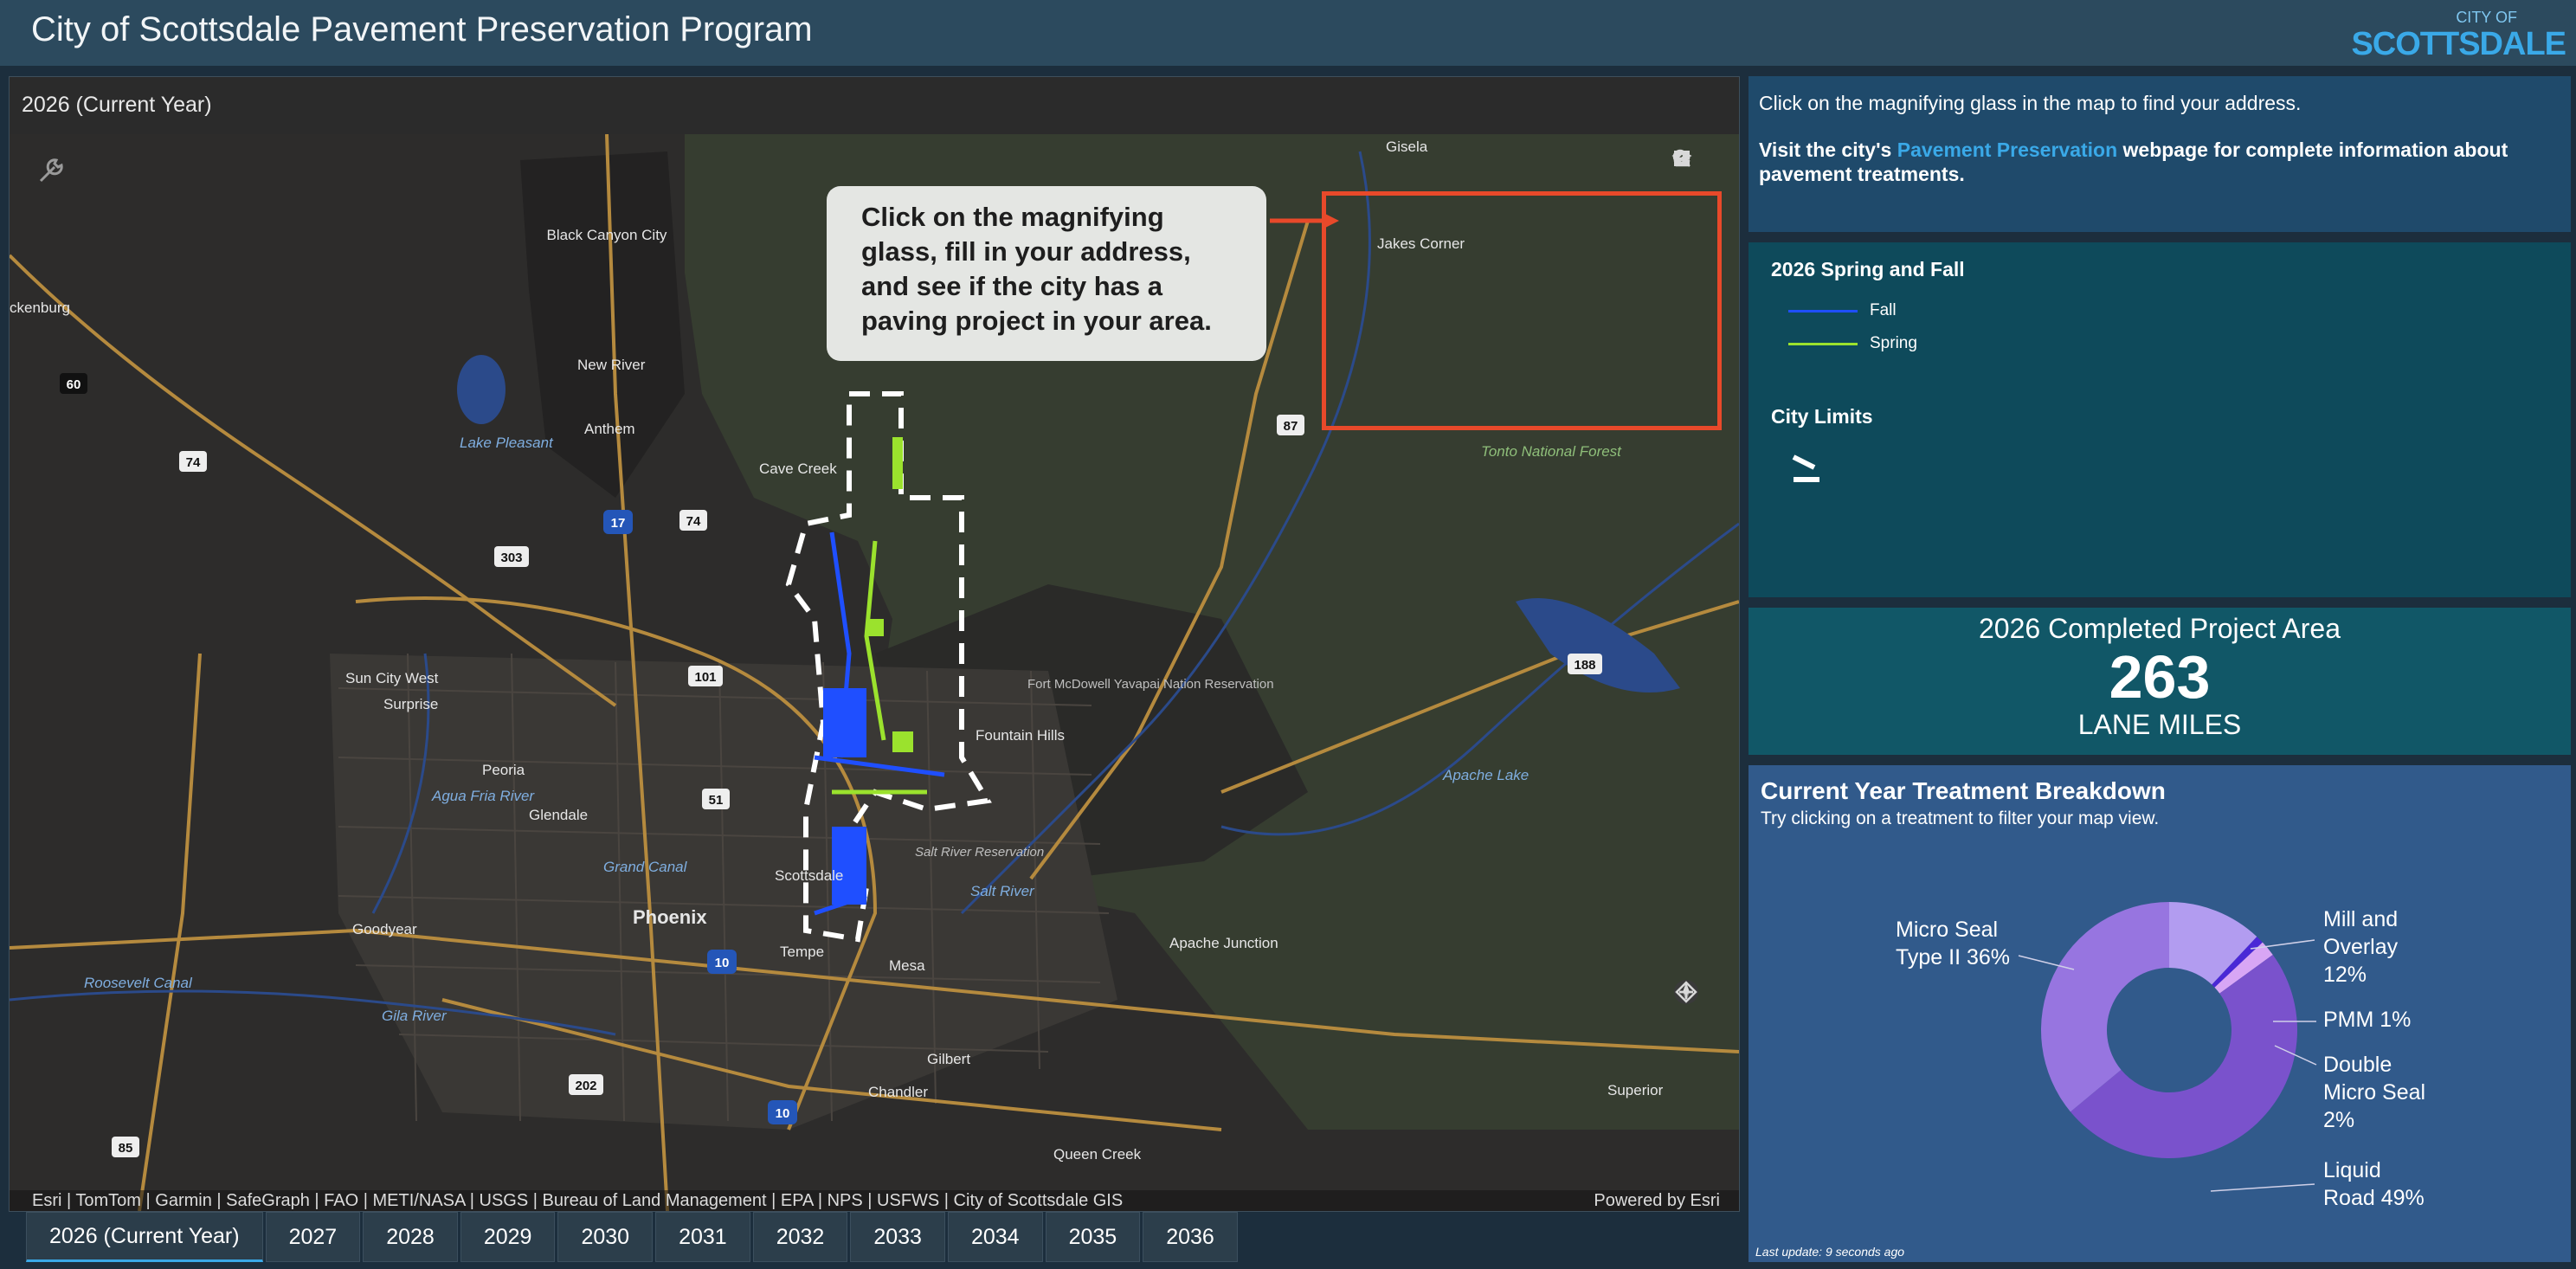  What do you see at coordinates (1522, 310) in the screenshot?
I see `map-tools-highlight` at bounding box center [1522, 310].